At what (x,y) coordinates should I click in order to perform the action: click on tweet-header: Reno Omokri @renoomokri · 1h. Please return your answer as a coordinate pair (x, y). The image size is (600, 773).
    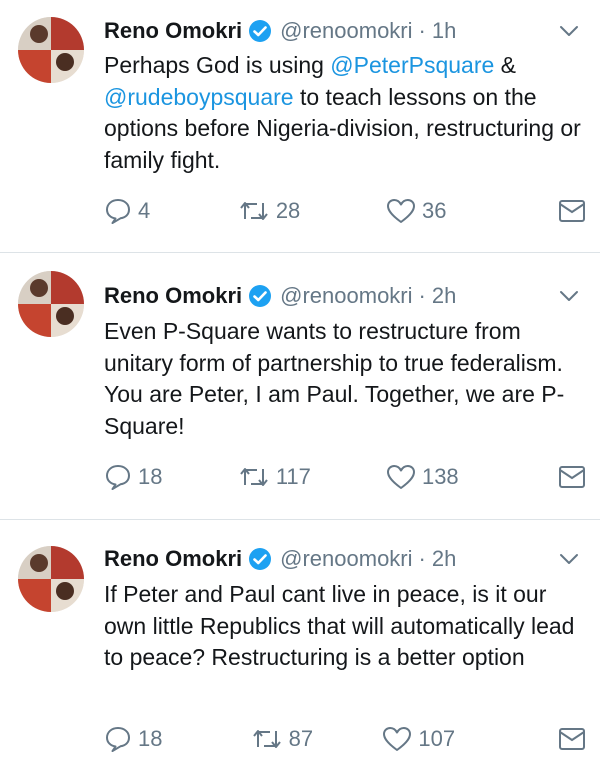
    Looking at the image, I should click on (342, 31).